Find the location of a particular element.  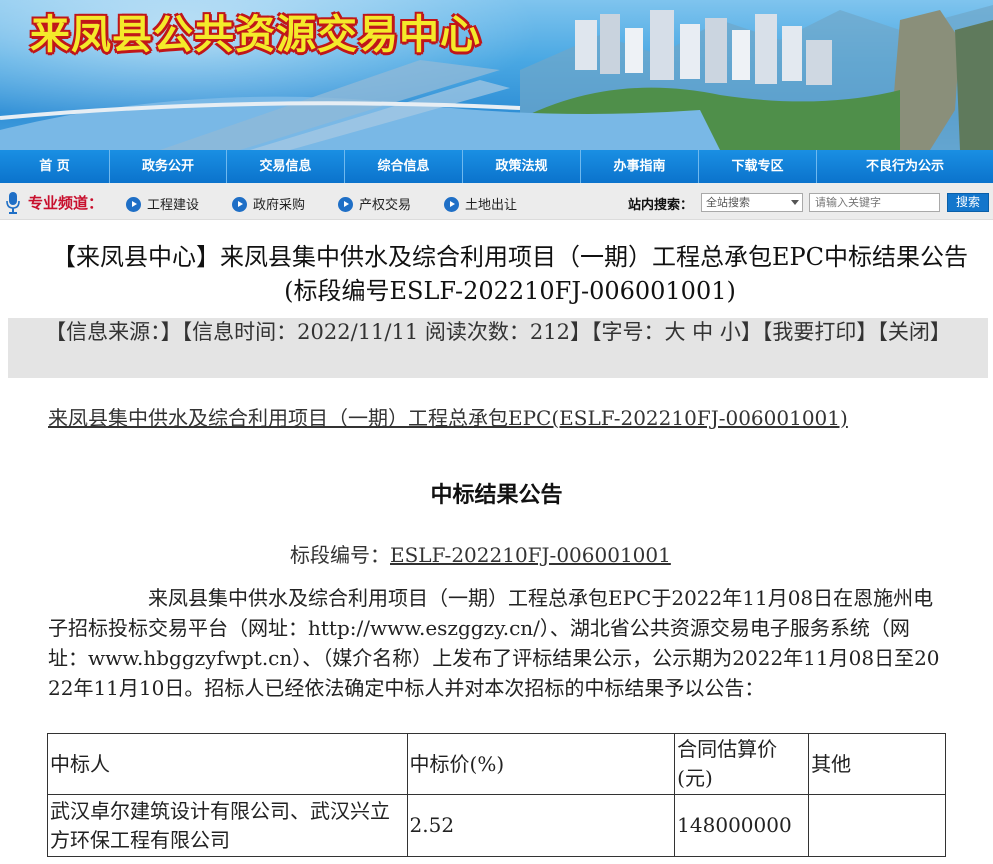

nav-item-gov-affairs: 政务公开 is located at coordinates (168, 166).